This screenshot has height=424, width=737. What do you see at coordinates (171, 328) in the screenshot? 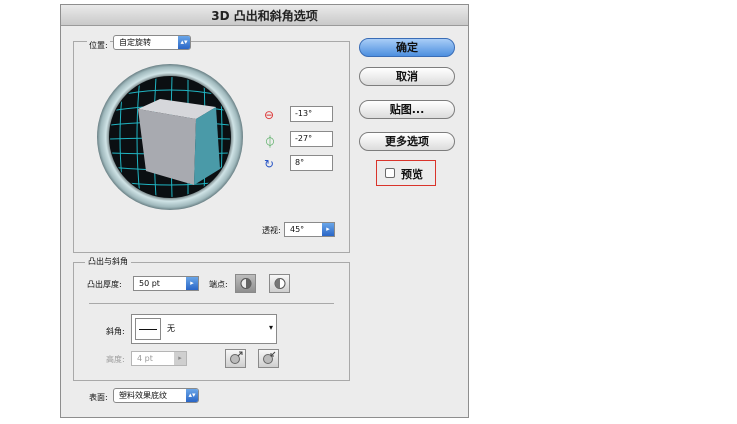
I see `bevel-value: 无` at bounding box center [171, 328].